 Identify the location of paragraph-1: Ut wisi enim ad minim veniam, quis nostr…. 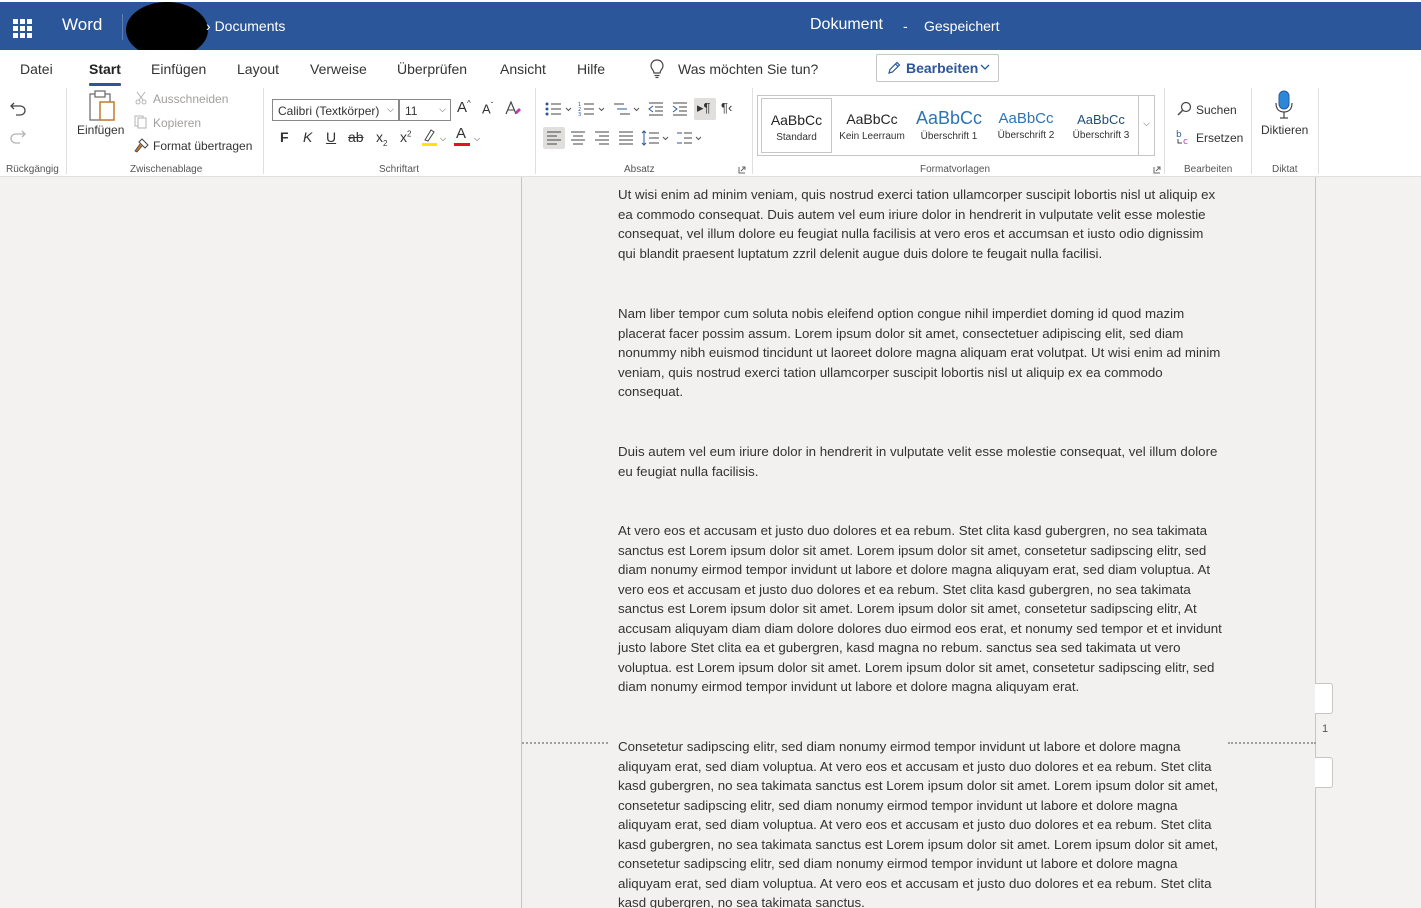
(920, 225).